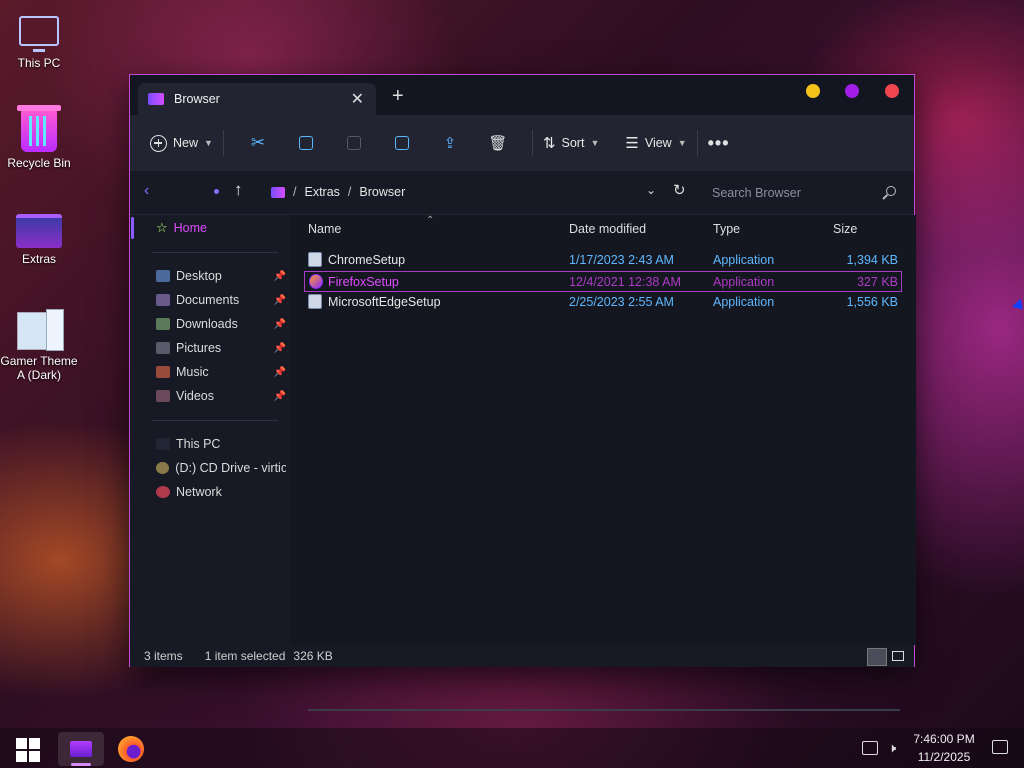 The height and width of the screenshot is (768, 1024). I want to click on sort-label: Sort, so click(573, 143).